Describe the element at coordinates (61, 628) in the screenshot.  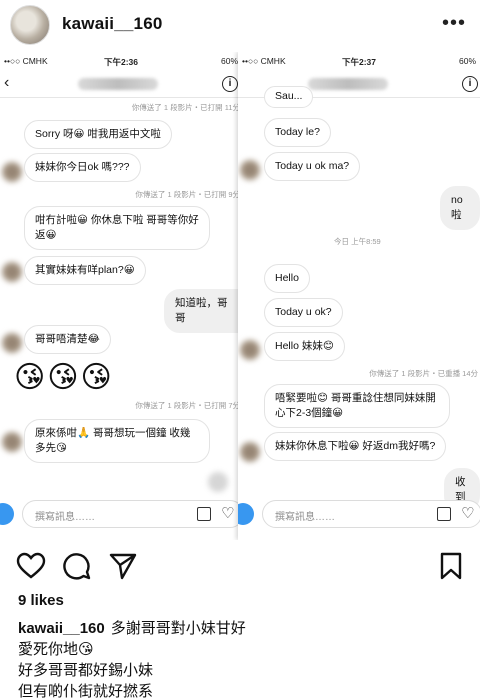
I see `caption-username: kawaii__160` at that location.